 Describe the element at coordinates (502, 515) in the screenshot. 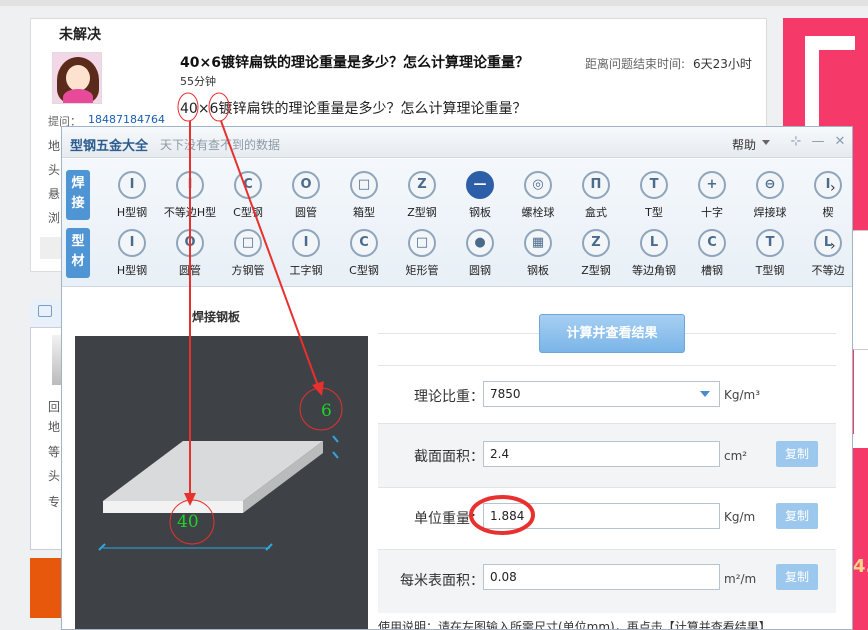

I see `annotation-highlight` at that location.